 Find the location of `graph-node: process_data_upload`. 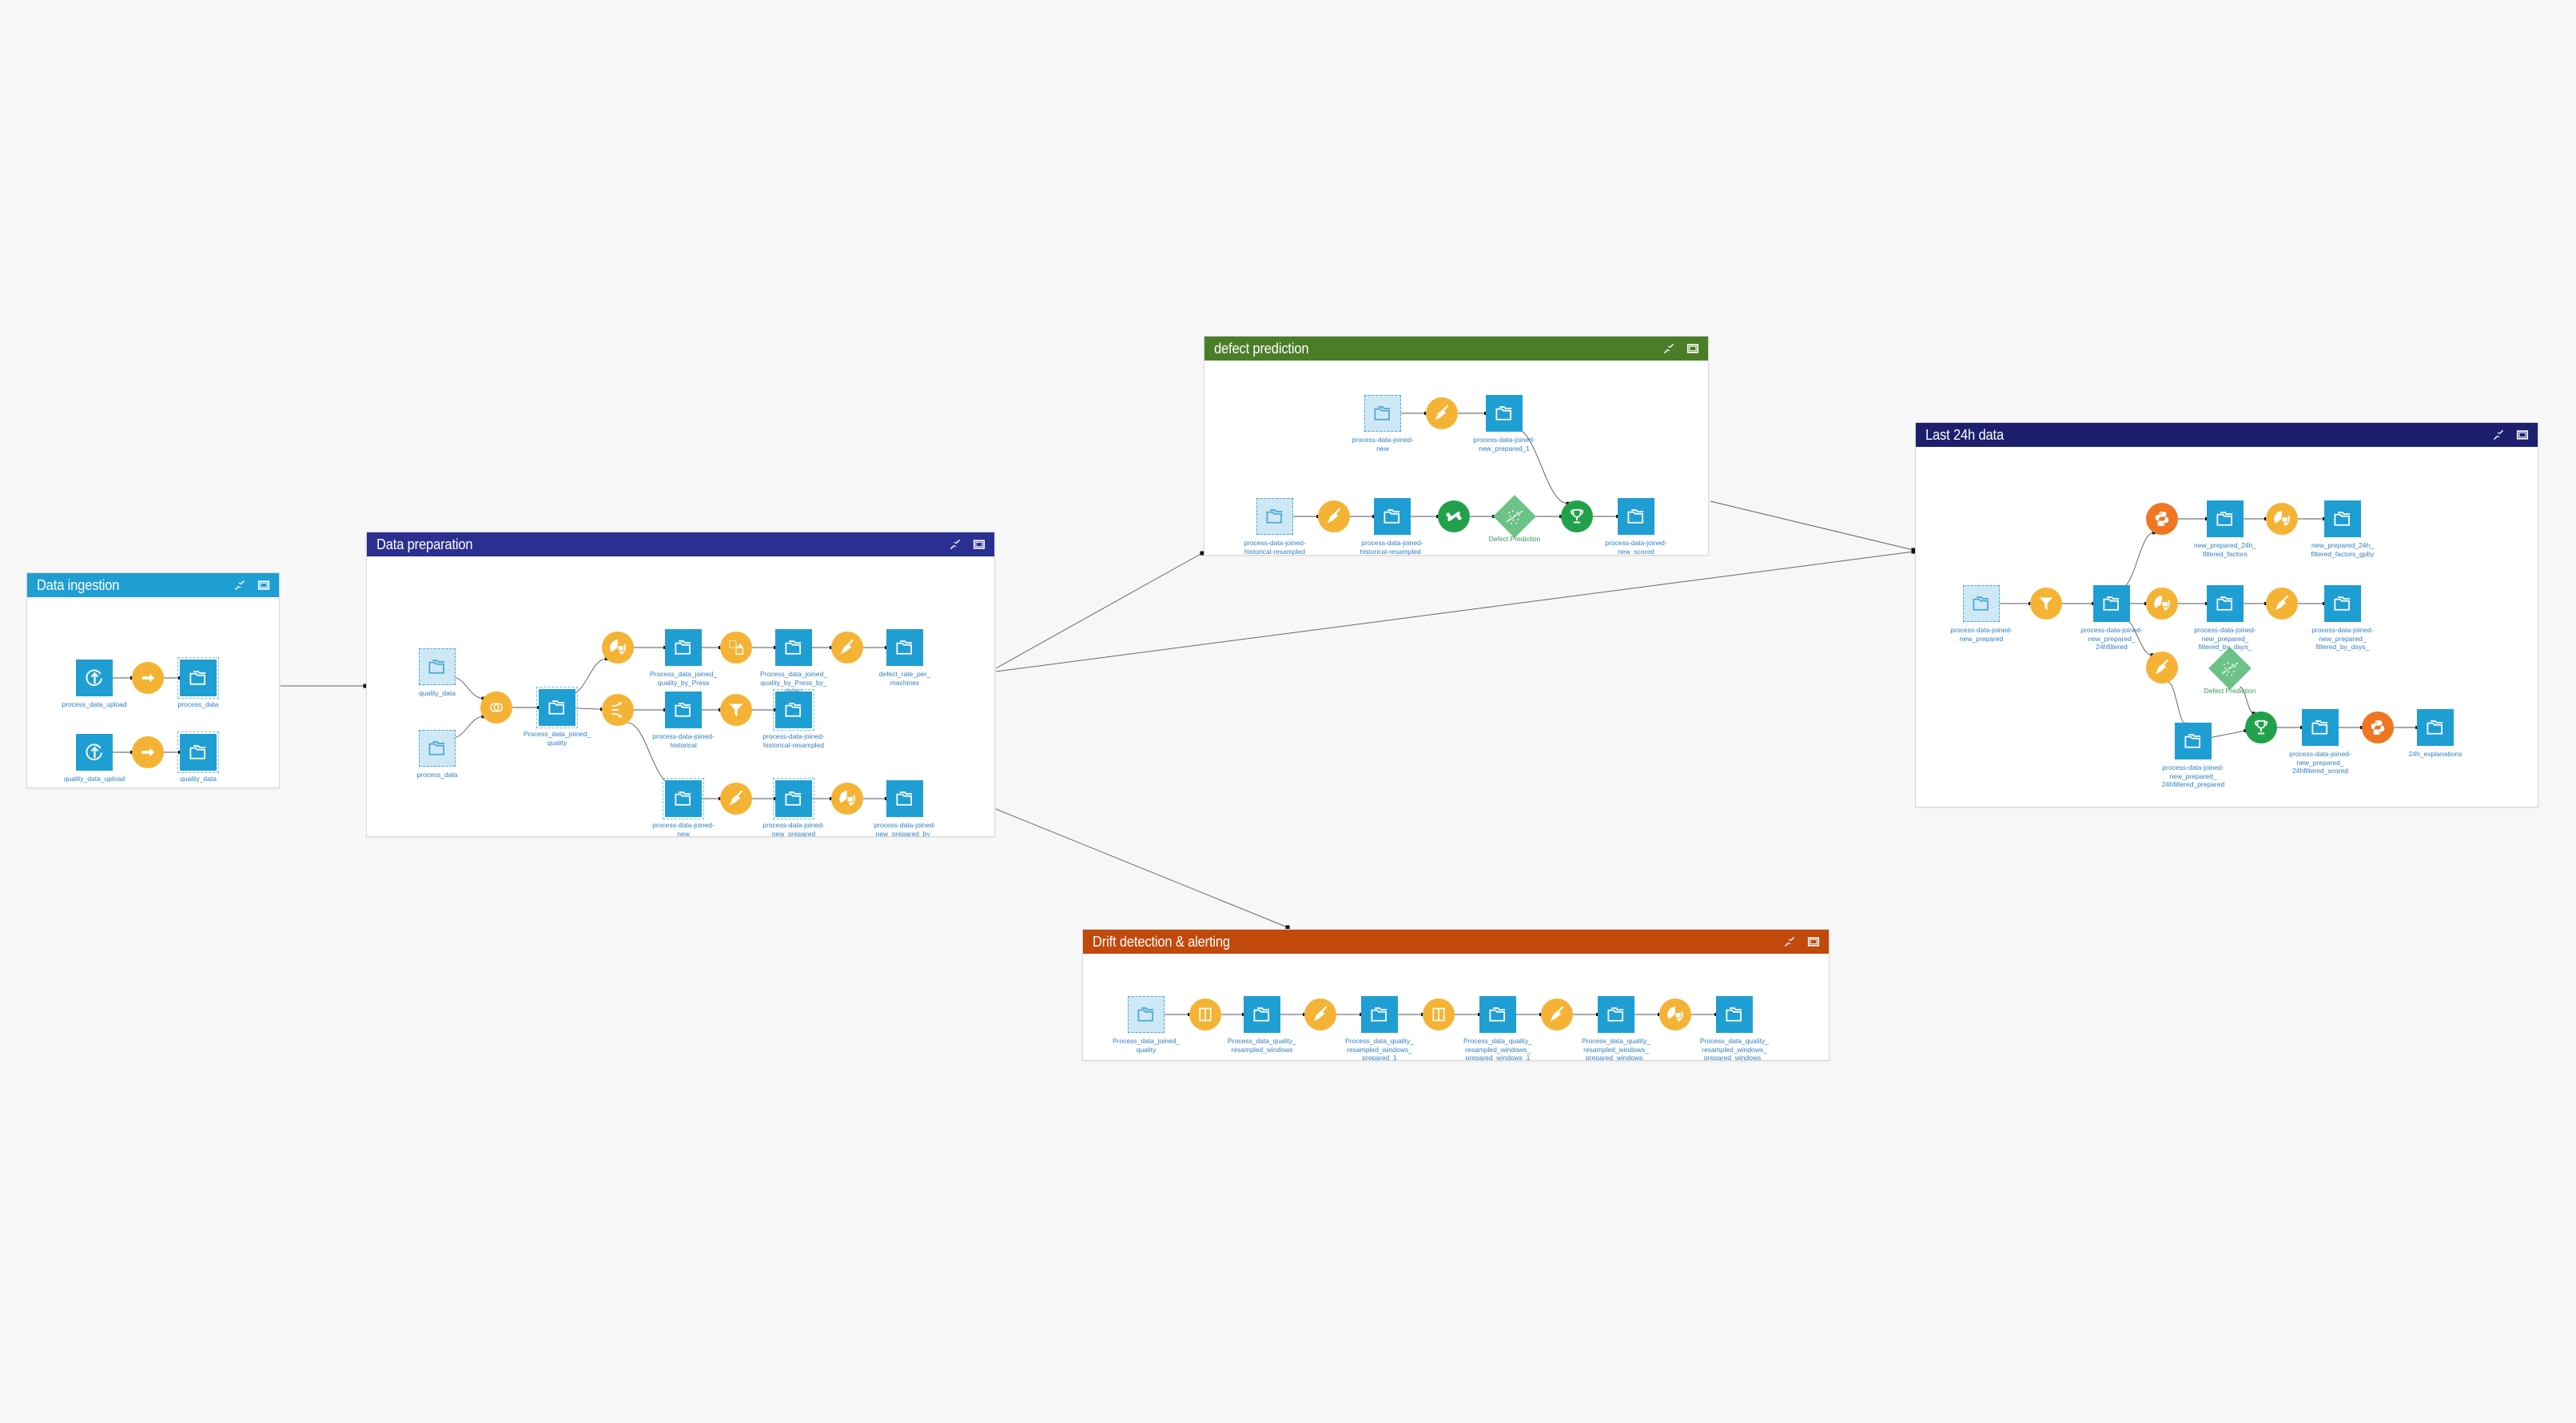

graph-node: process_data_upload is located at coordinates (94, 684).